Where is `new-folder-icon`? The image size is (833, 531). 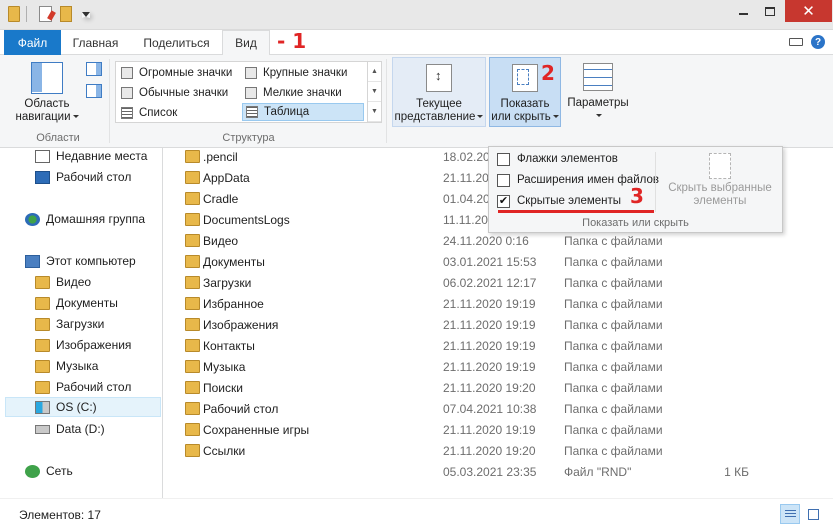 new-folder-icon is located at coordinates (66, 14).